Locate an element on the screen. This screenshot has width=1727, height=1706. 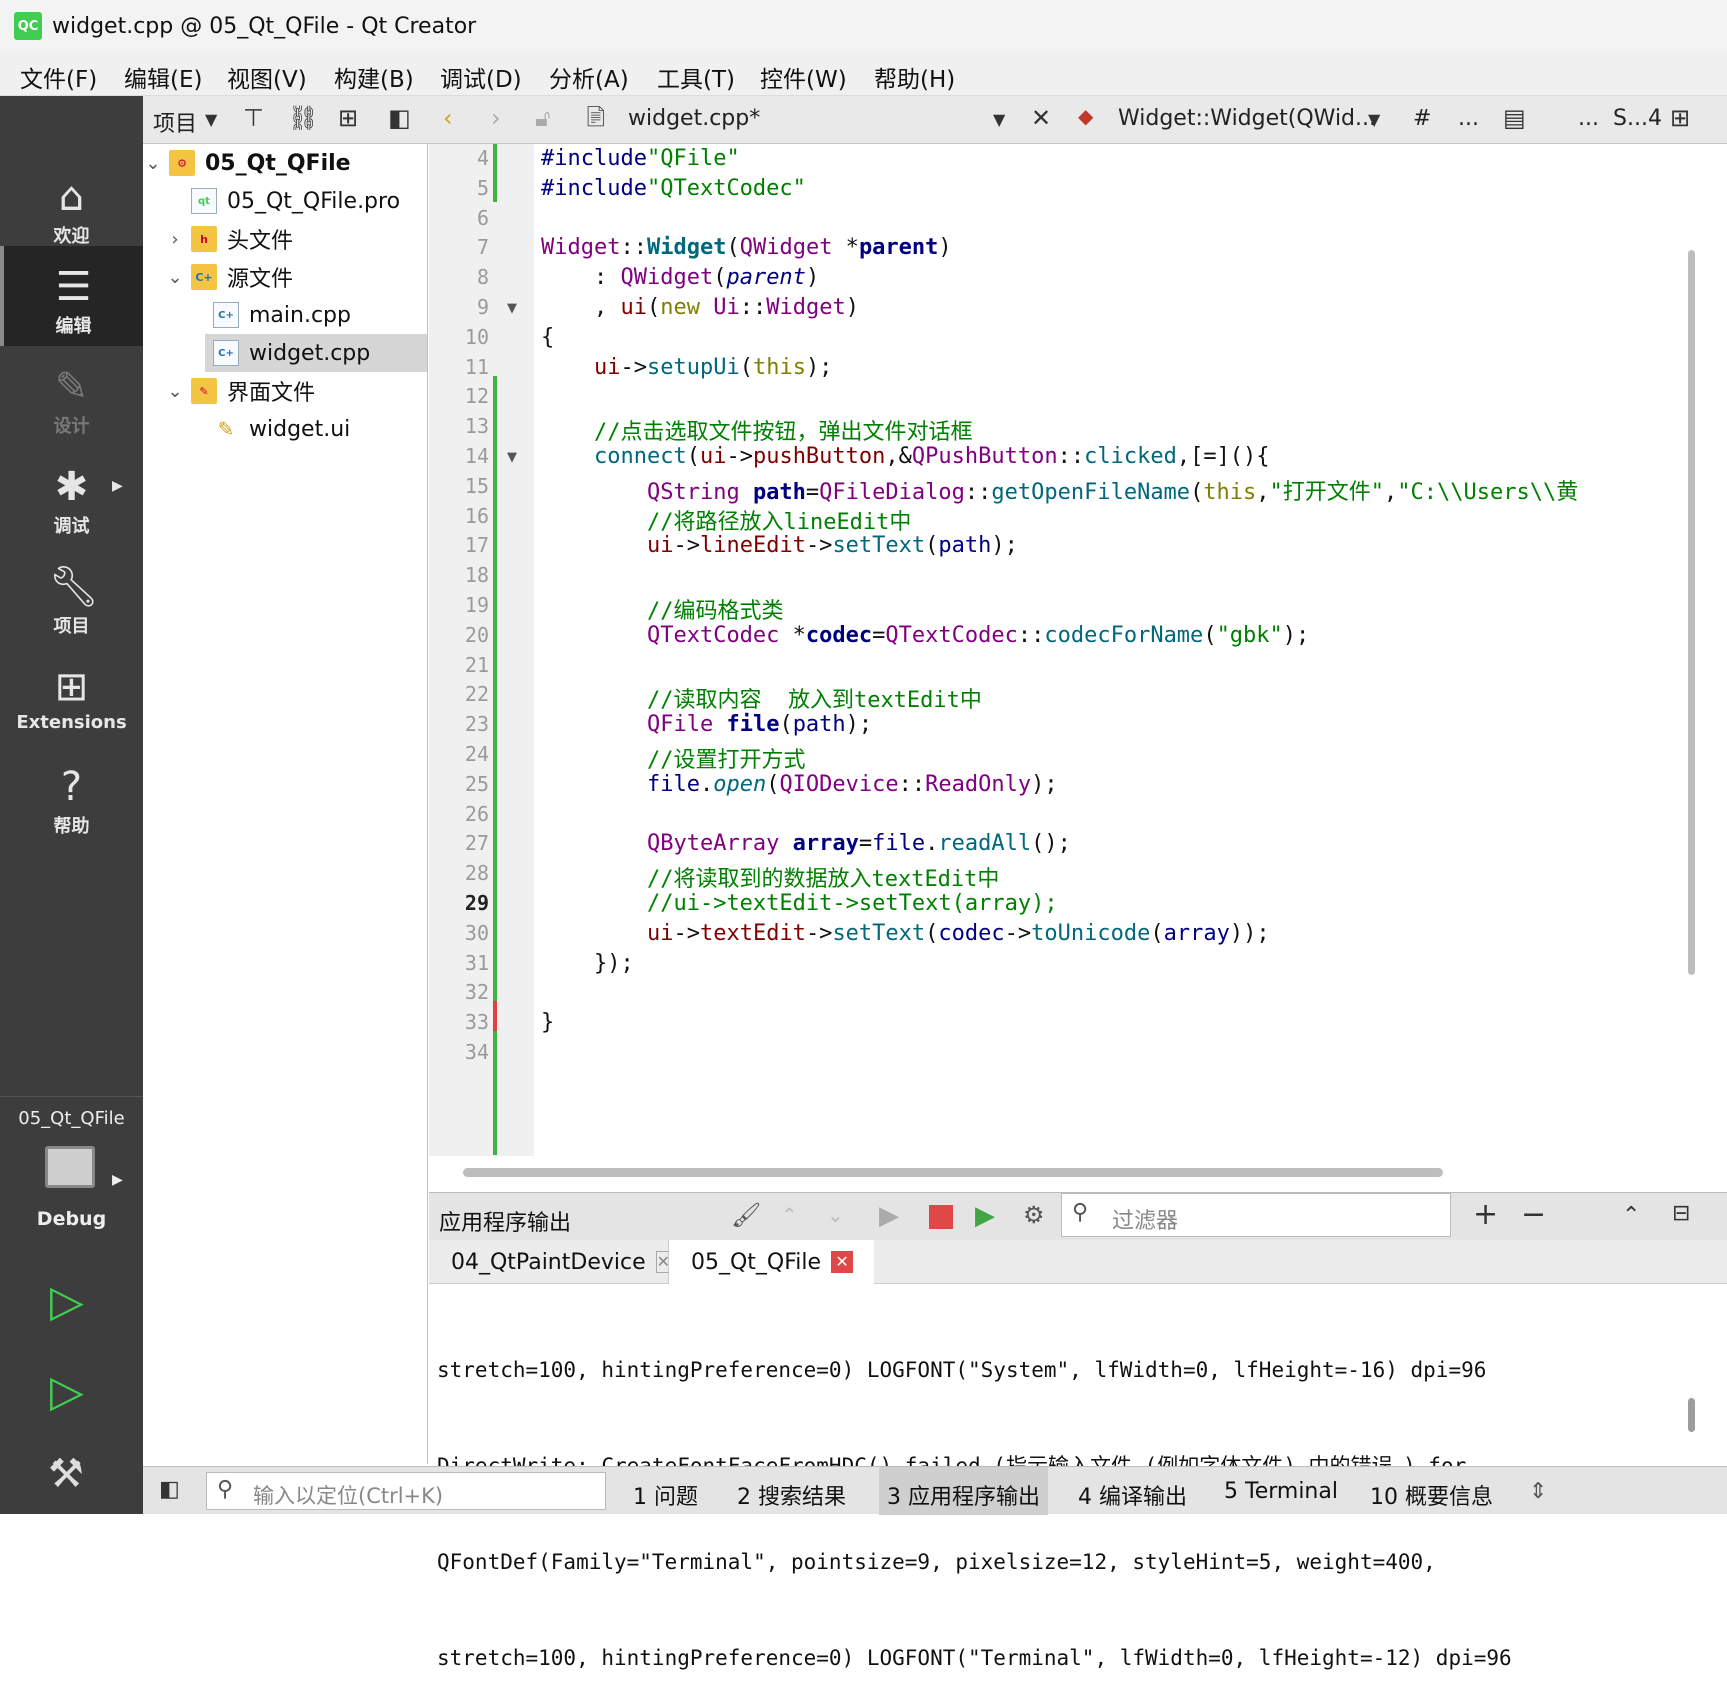
tree-item-forms: ⌄ ✎ 界面文件 is located at coordinates (240, 391).